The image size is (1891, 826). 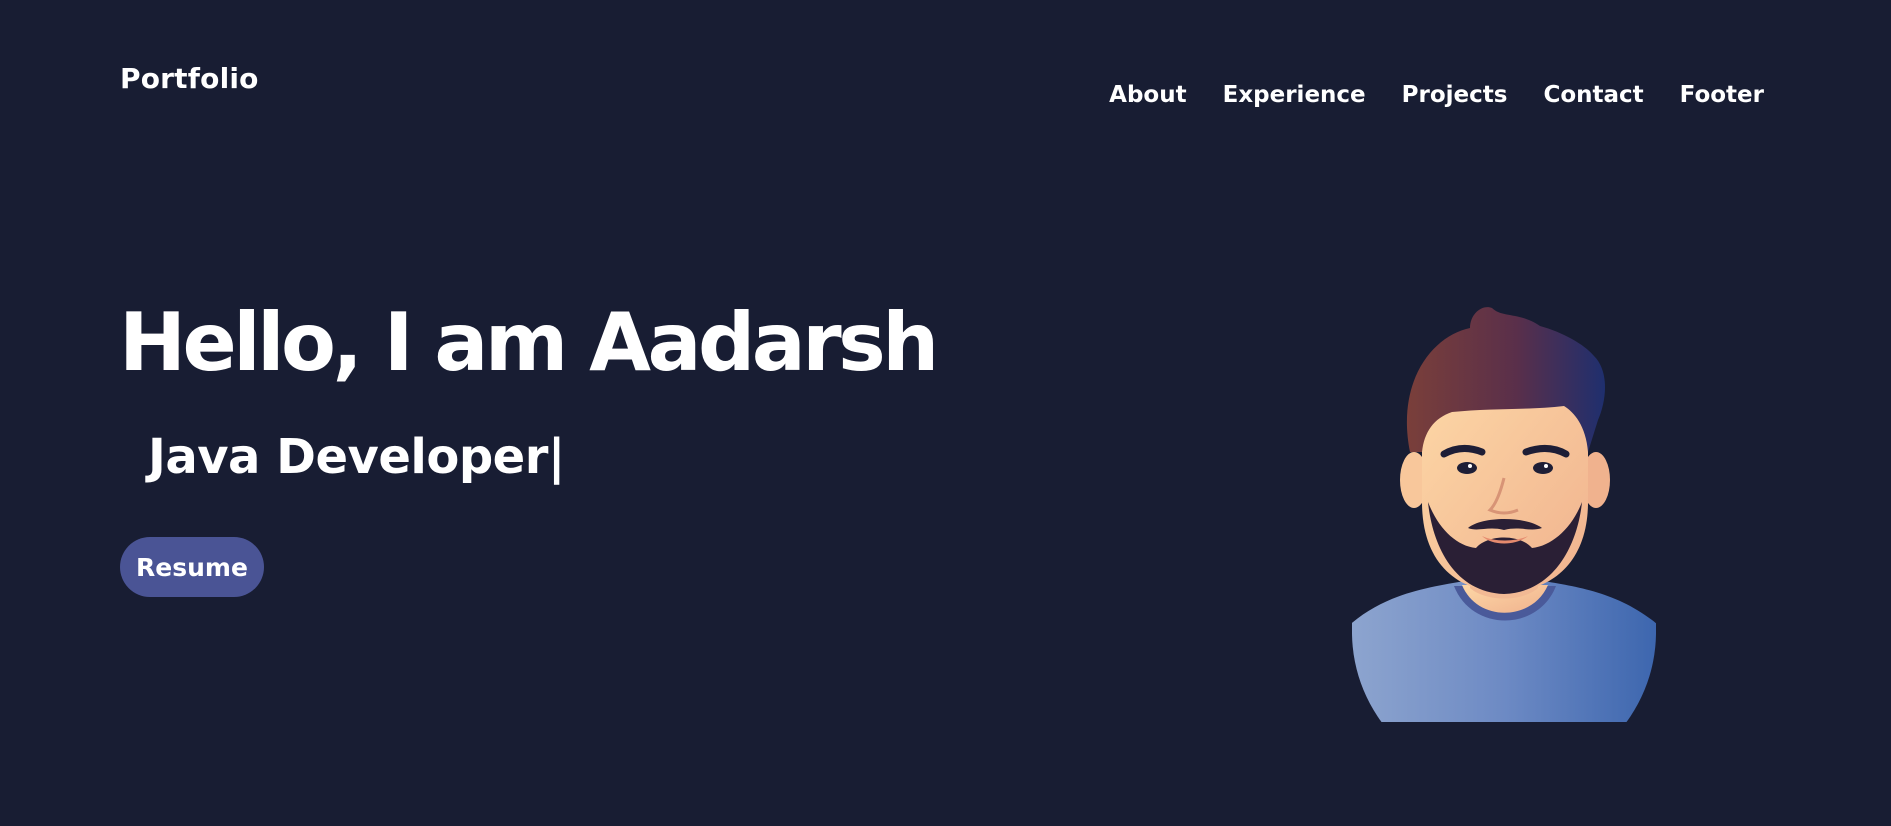 What do you see at coordinates (1455, 95) in the screenshot?
I see `nav-projects: Projects` at bounding box center [1455, 95].